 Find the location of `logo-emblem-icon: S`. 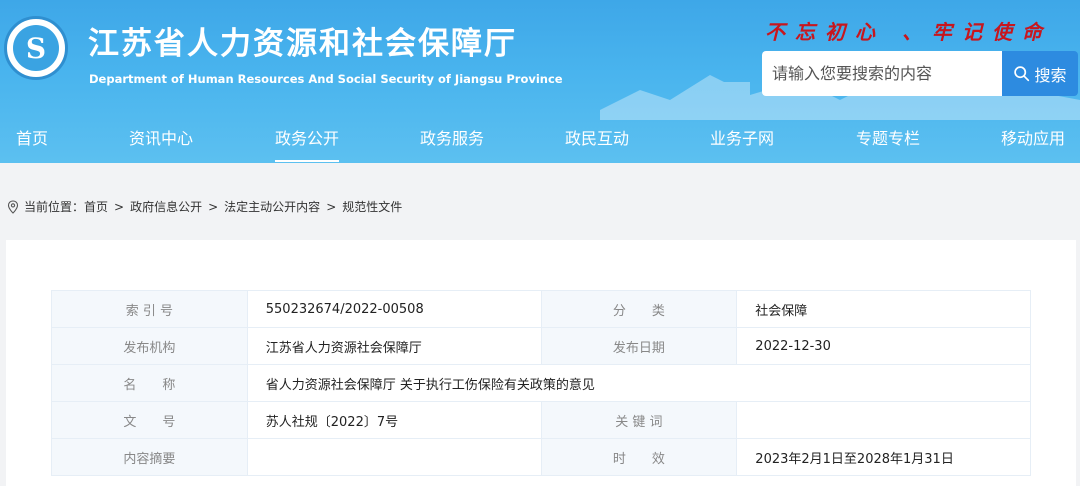

logo-emblem-icon: S is located at coordinates (36, 48).